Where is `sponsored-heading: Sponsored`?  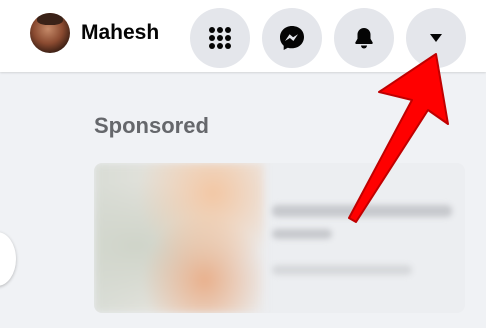
sponsored-heading: Sponsored is located at coordinates (151, 125).